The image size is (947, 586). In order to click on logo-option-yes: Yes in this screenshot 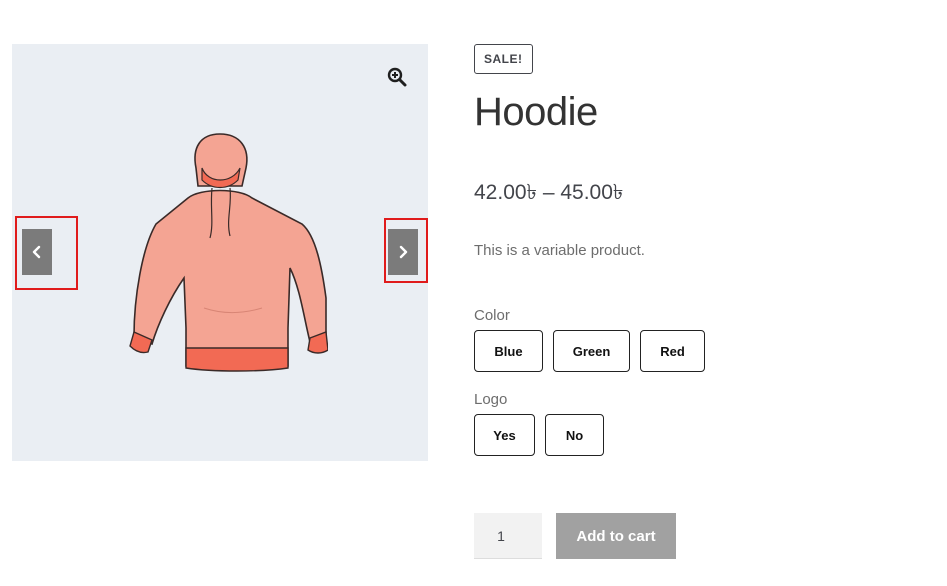, I will do `click(504, 435)`.